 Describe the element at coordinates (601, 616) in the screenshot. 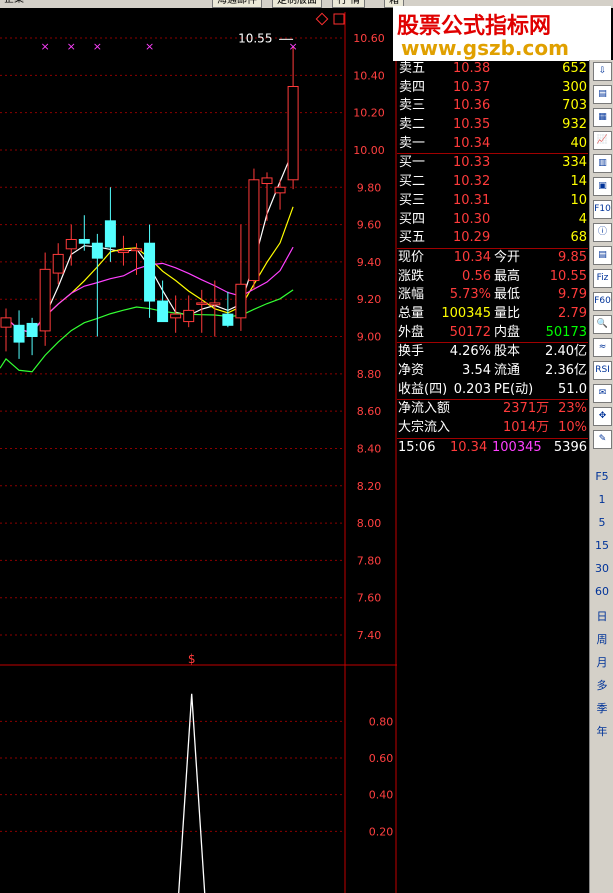

I see `period-button: 日` at that location.